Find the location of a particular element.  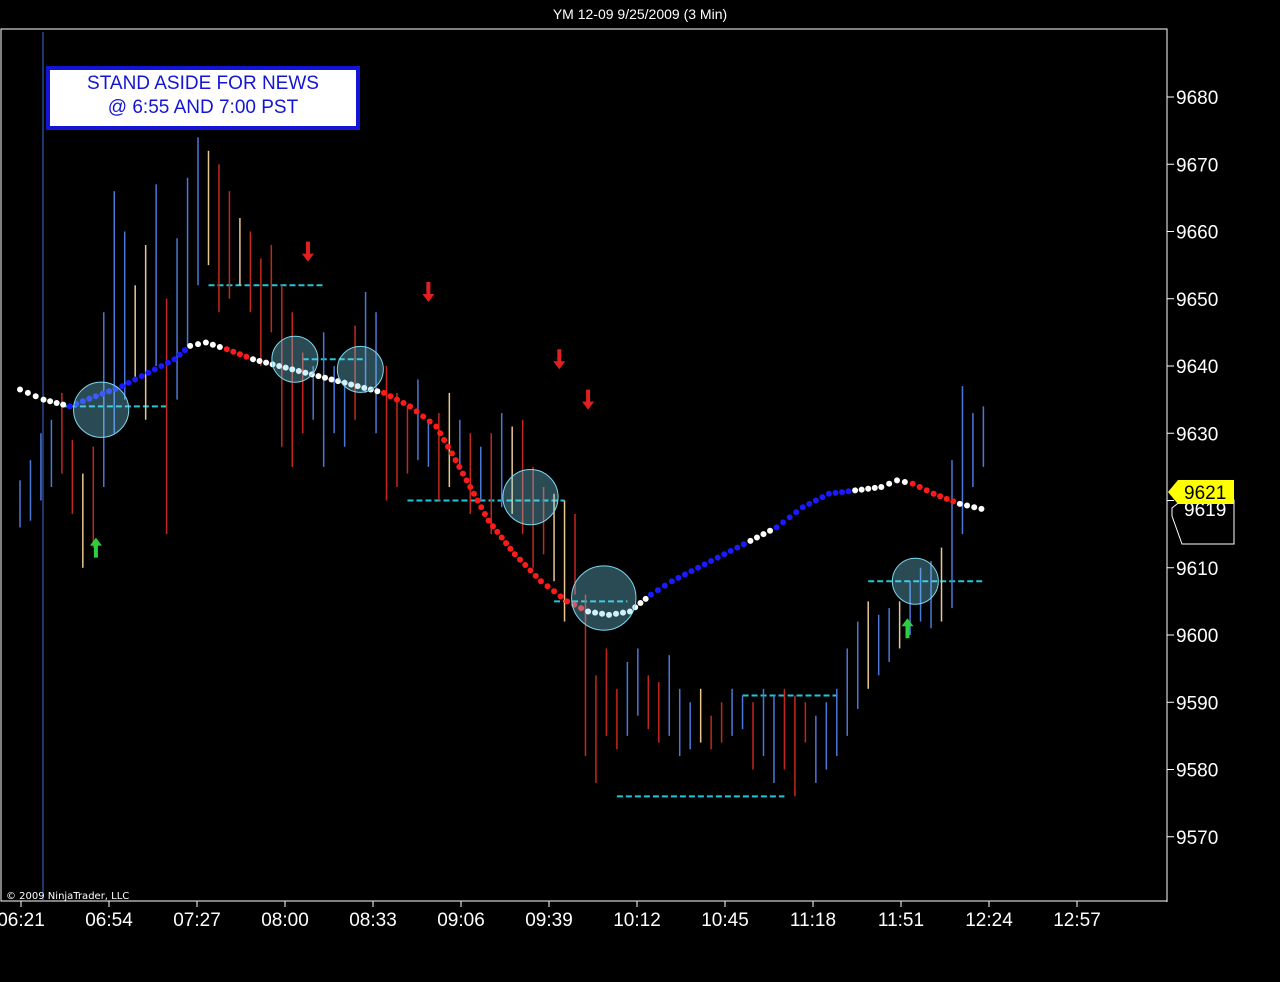

news-warning-line2: @ 6:55 AND 7:00 PST is located at coordinates (203, 107).